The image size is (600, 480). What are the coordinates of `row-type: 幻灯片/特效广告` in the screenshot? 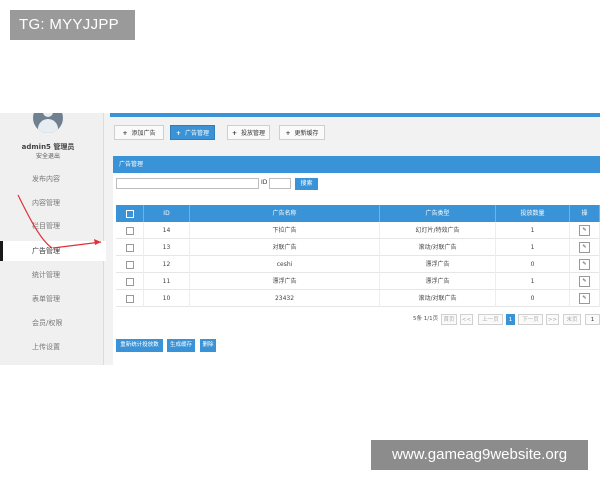 It's located at (438, 230).